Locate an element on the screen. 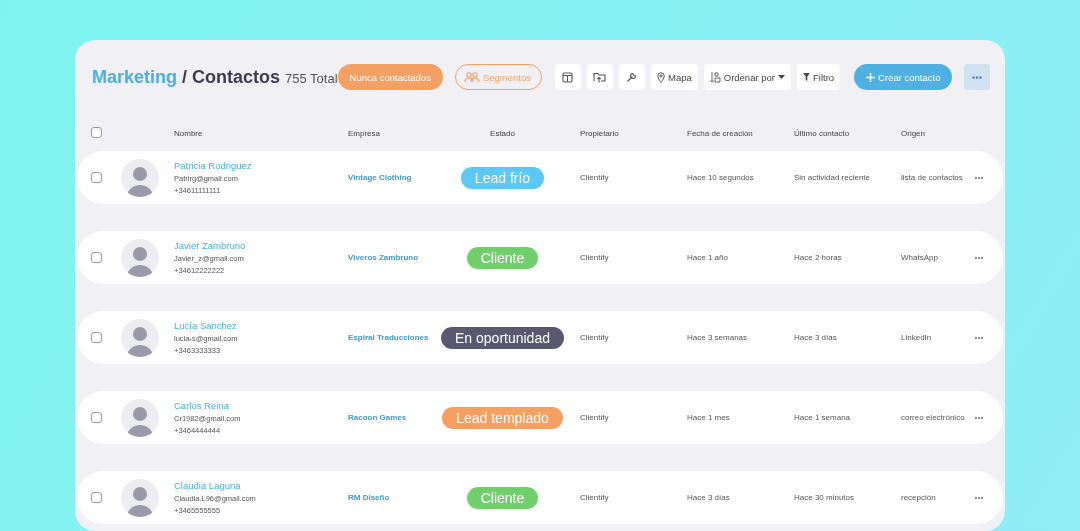 This screenshot has width=1080, height=531. column-header: Empresa is located at coordinates (364, 133).